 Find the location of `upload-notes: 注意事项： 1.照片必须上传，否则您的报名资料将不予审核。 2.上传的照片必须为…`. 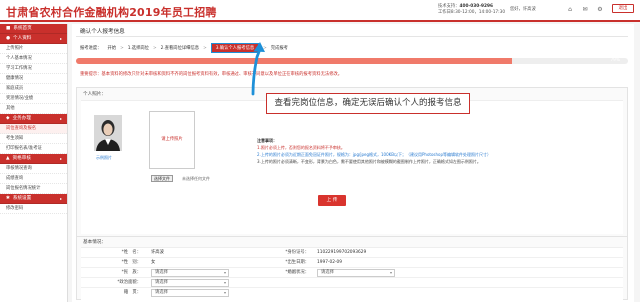

upload-notes: 注意事项： 1.照片必须上传，否则您的报名资料将不予审核。 2.上传的照片必须为… is located at coordinates (437, 151).